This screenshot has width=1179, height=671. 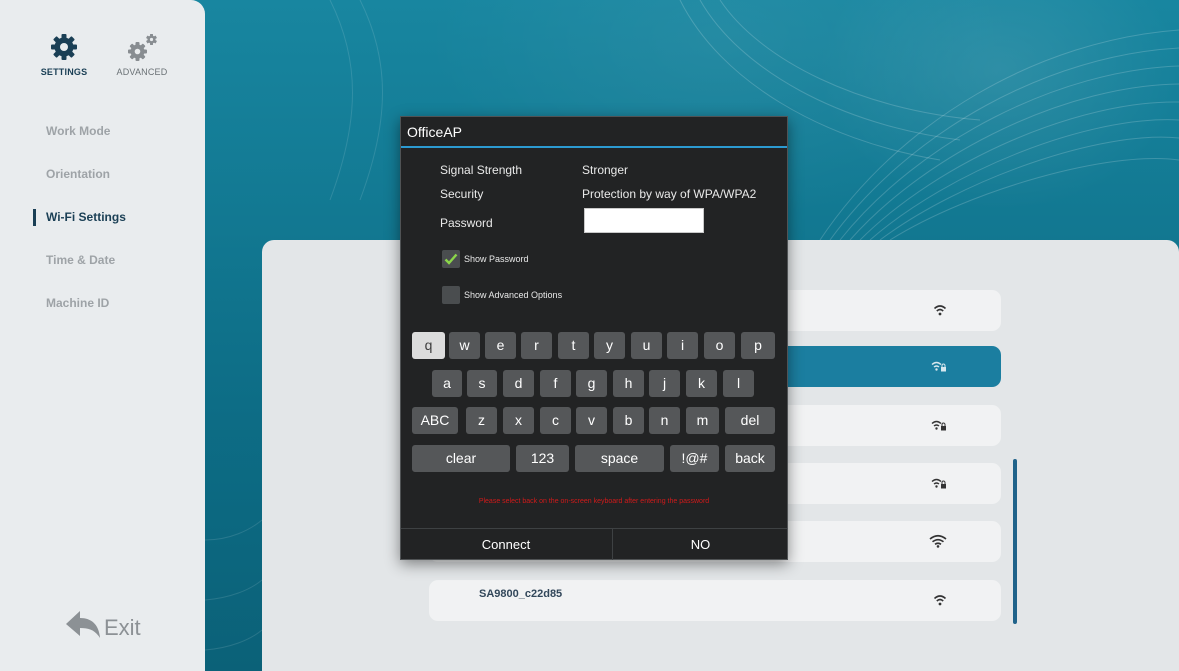 I want to click on key-i: i, so click(x=682, y=345).